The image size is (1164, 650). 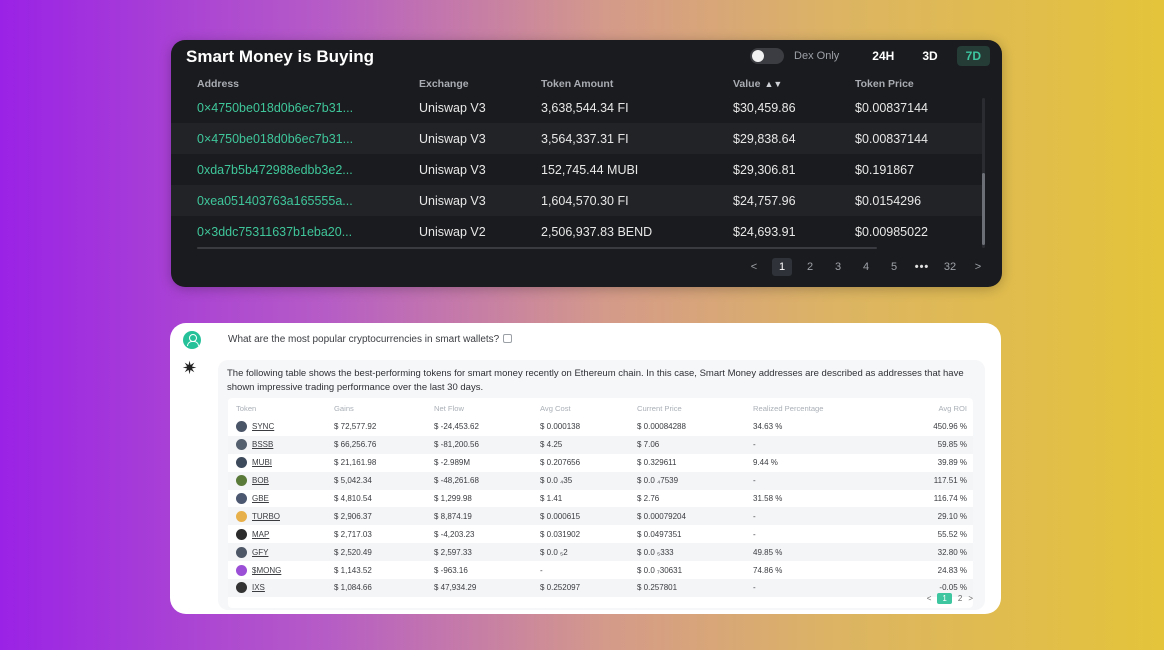 I want to click on avg-cost-cell: $ 1.41, so click(x=551, y=498).